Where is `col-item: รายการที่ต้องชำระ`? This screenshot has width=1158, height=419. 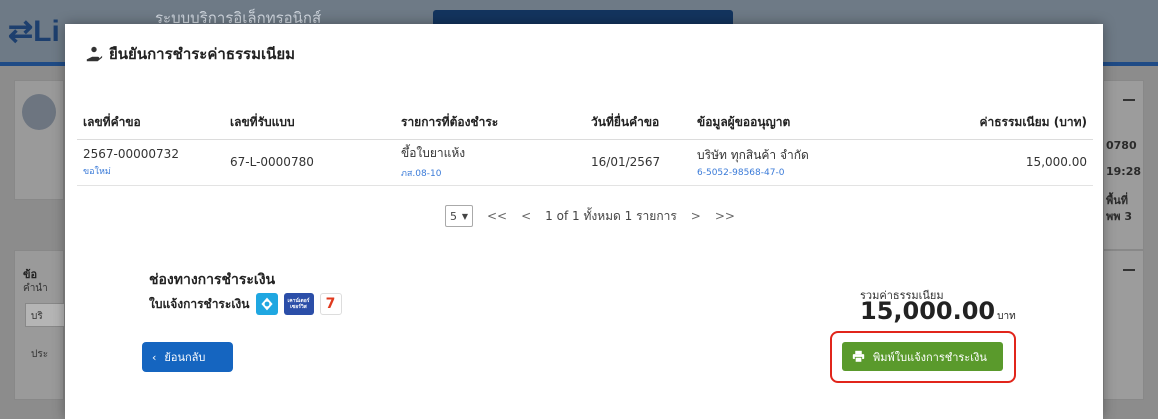
col-item: รายการที่ต้องชำระ is located at coordinates (490, 123).